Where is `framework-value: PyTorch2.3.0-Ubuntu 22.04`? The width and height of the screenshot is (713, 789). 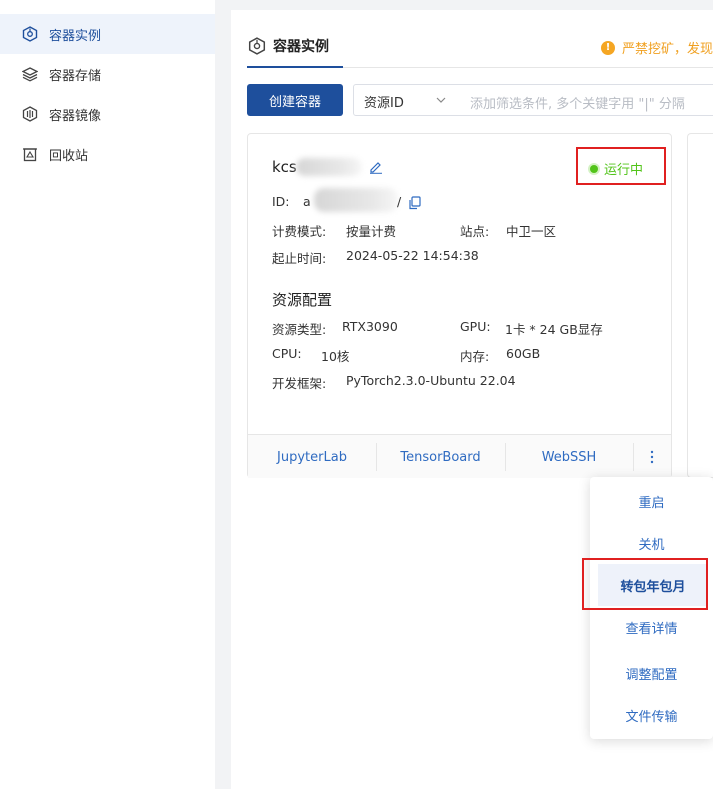 framework-value: PyTorch2.3.0-Ubuntu 22.04 is located at coordinates (431, 380).